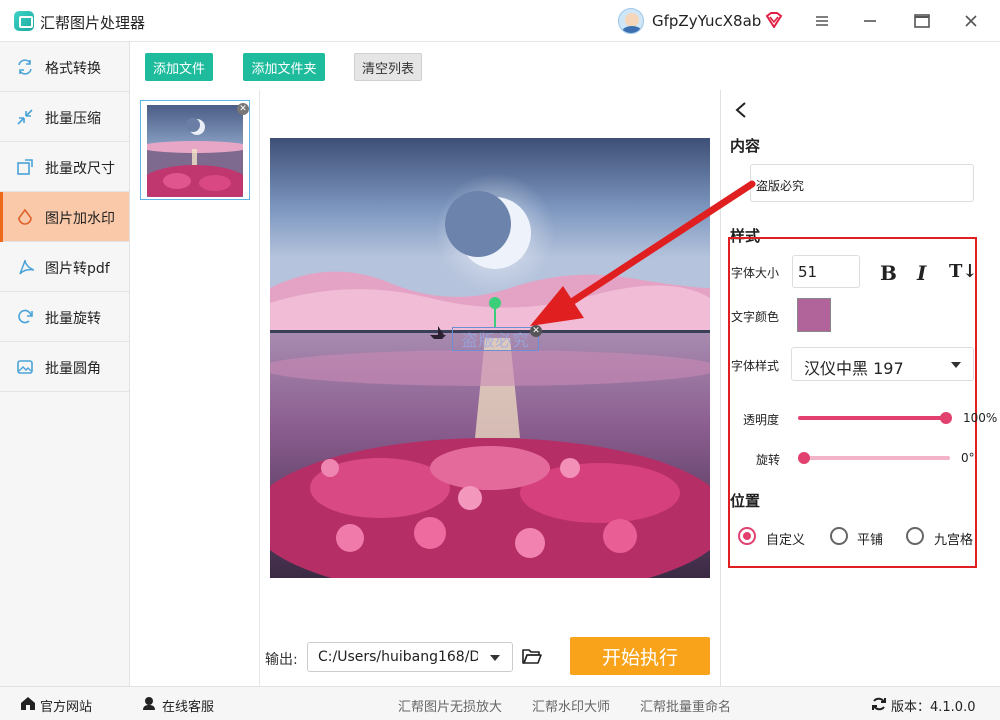  I want to click on format-convert-icon, so click(25, 67).